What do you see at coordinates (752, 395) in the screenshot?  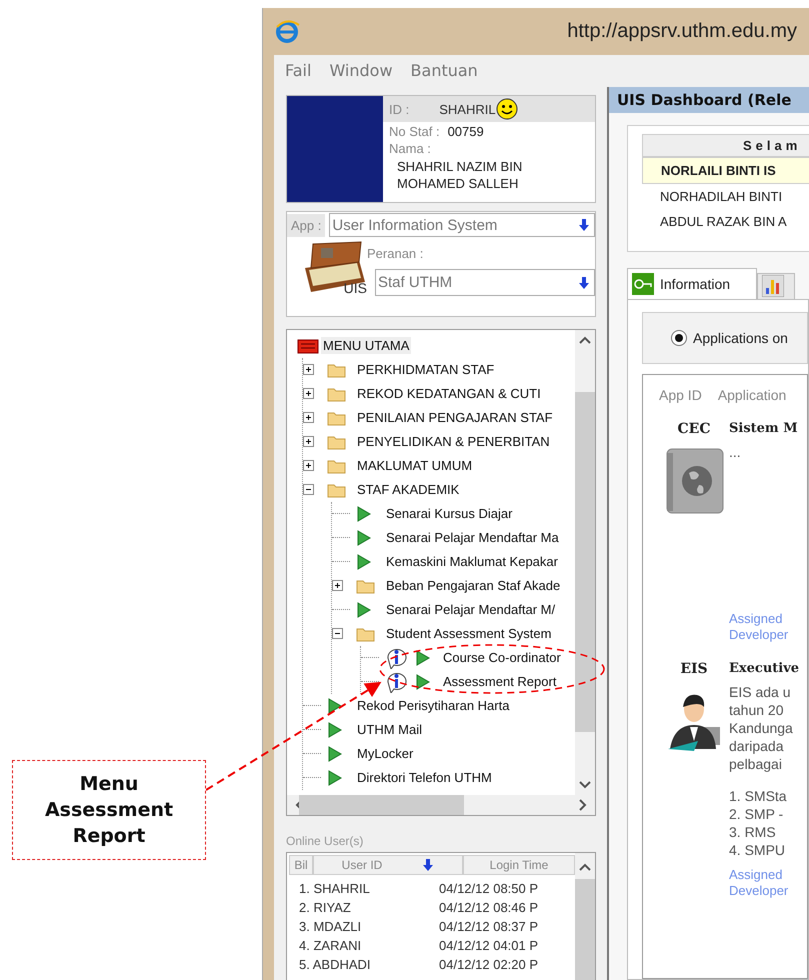 I see `column-header: Application` at bounding box center [752, 395].